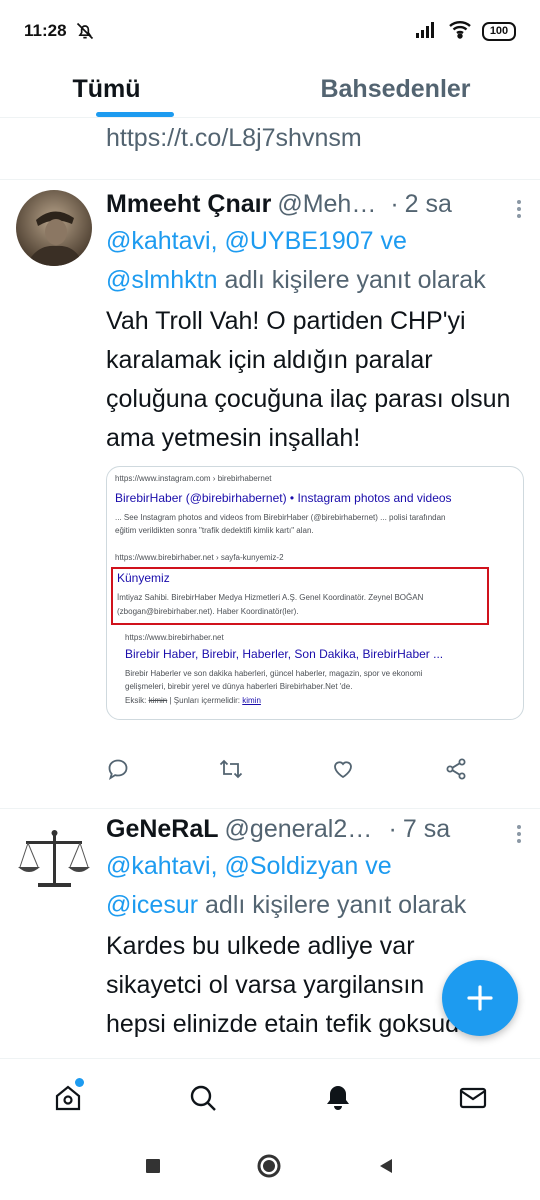  Describe the element at coordinates (45, 30) in the screenshot. I see `status-time: 11:28` at that location.